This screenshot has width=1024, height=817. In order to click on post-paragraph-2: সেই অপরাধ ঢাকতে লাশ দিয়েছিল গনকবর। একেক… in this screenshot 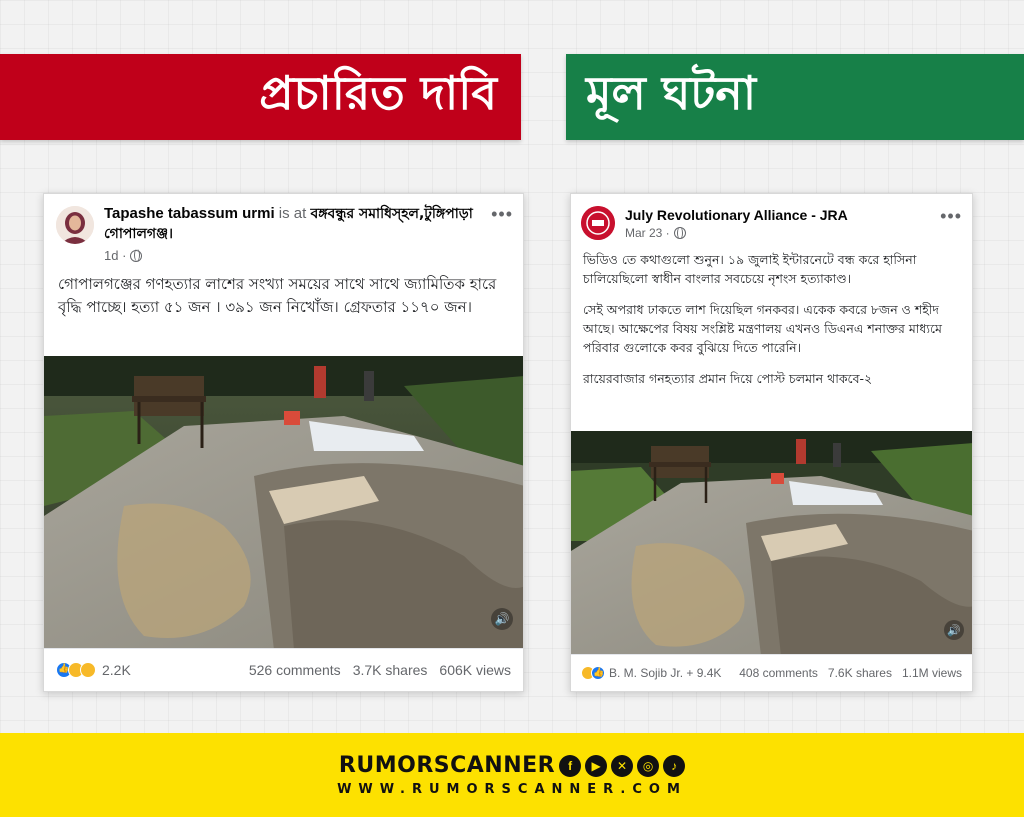, I will do `click(762, 328)`.